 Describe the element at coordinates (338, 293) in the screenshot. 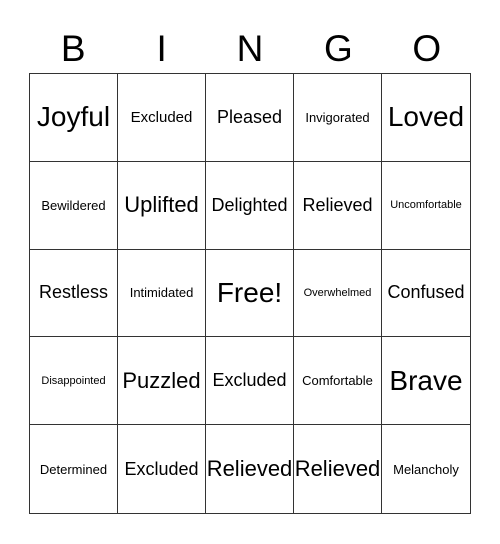

I see `bingo-cell-r3-c4: Overwhelmed` at that location.